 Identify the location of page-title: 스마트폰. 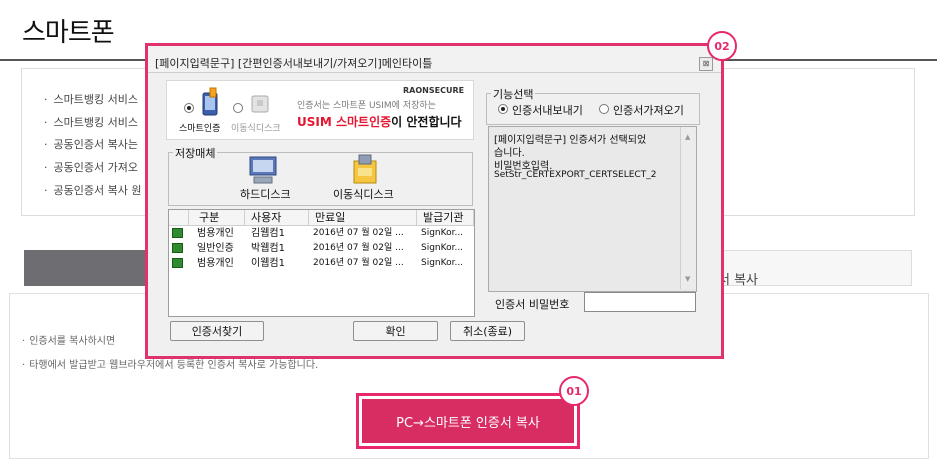
(68, 33).